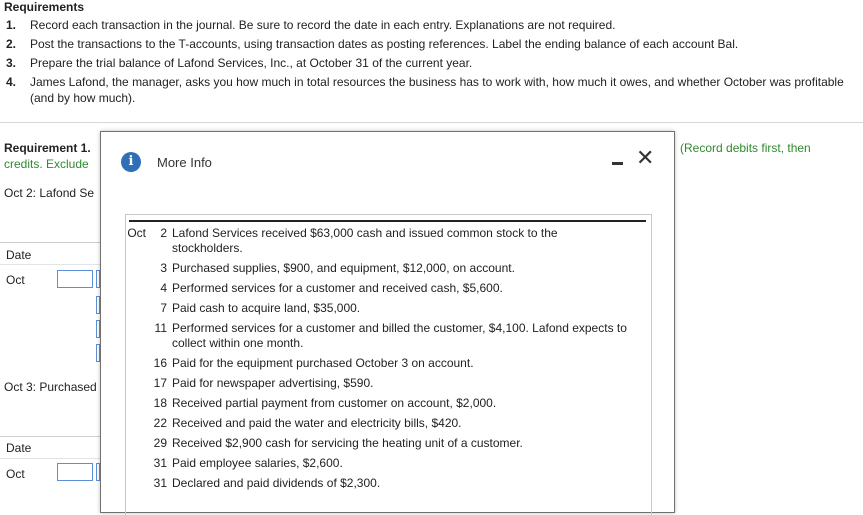  I want to click on dialog-title: More Info, so click(184, 162).